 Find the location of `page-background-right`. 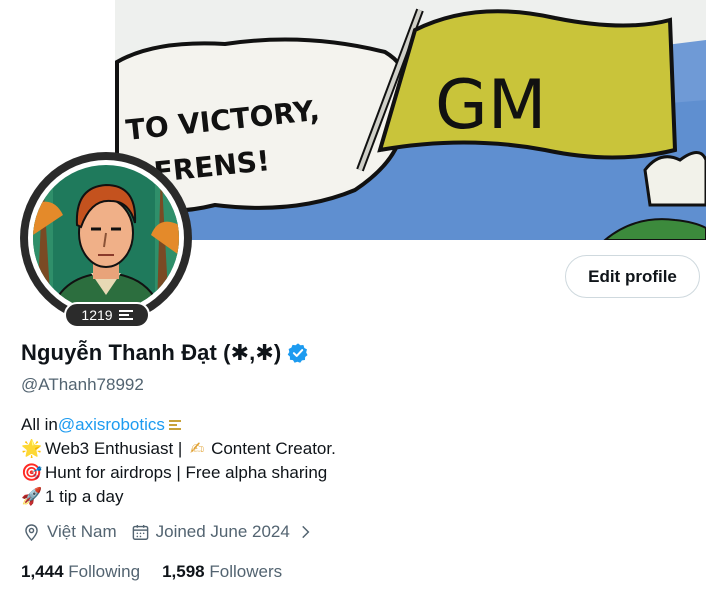

page-background-right is located at coordinates (716, 304).